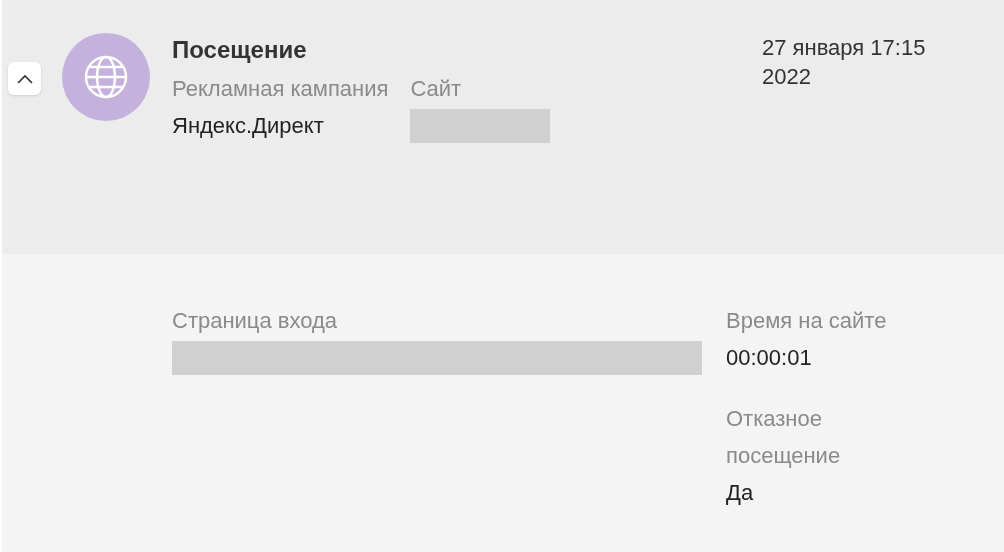 This screenshot has height=552, width=1004. I want to click on field-value: Да, so click(740, 493).